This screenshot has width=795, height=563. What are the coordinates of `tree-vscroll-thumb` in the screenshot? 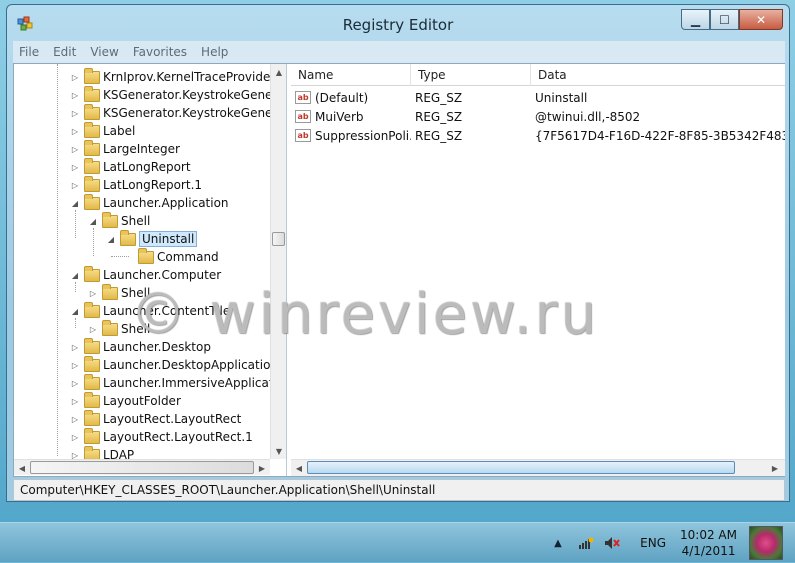 It's located at (278, 239).